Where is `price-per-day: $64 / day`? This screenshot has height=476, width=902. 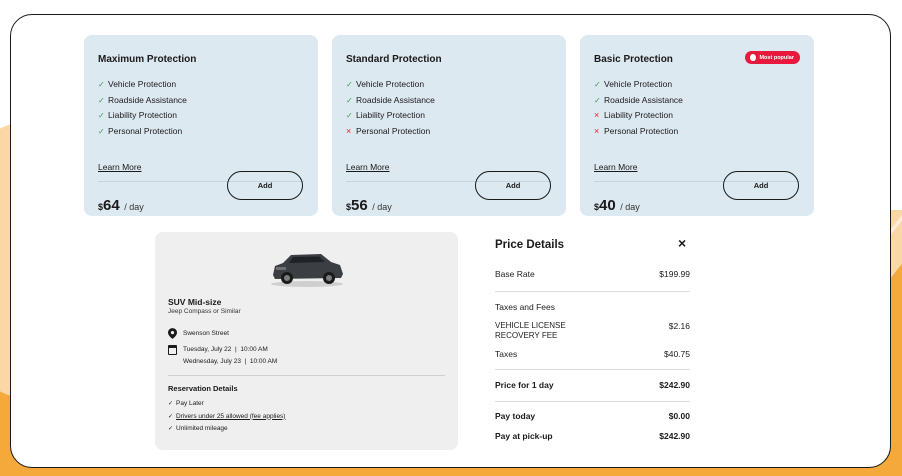 price-per-day: $64 / day is located at coordinates (121, 205).